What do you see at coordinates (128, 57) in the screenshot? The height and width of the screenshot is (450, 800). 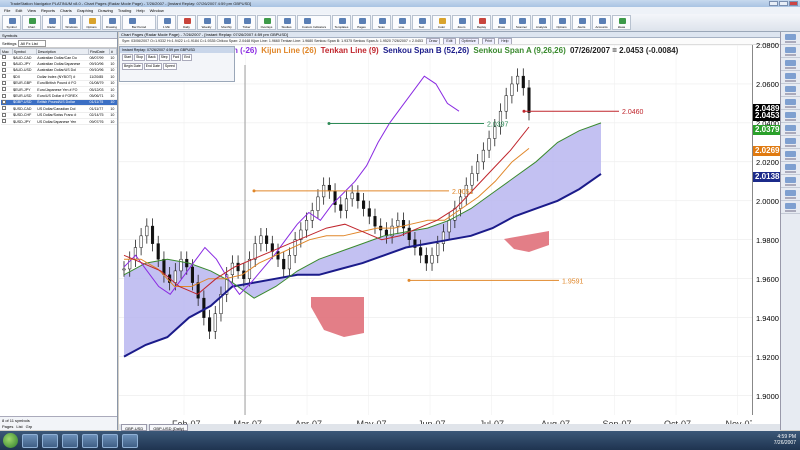 I see `replay-start-button: Start` at bounding box center [128, 57].